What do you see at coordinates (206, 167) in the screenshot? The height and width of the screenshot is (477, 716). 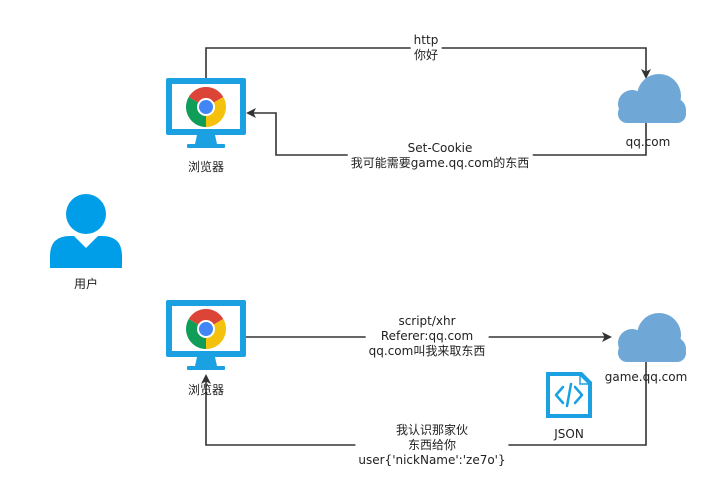 I see `browser-top-label: 浏览器` at bounding box center [206, 167].